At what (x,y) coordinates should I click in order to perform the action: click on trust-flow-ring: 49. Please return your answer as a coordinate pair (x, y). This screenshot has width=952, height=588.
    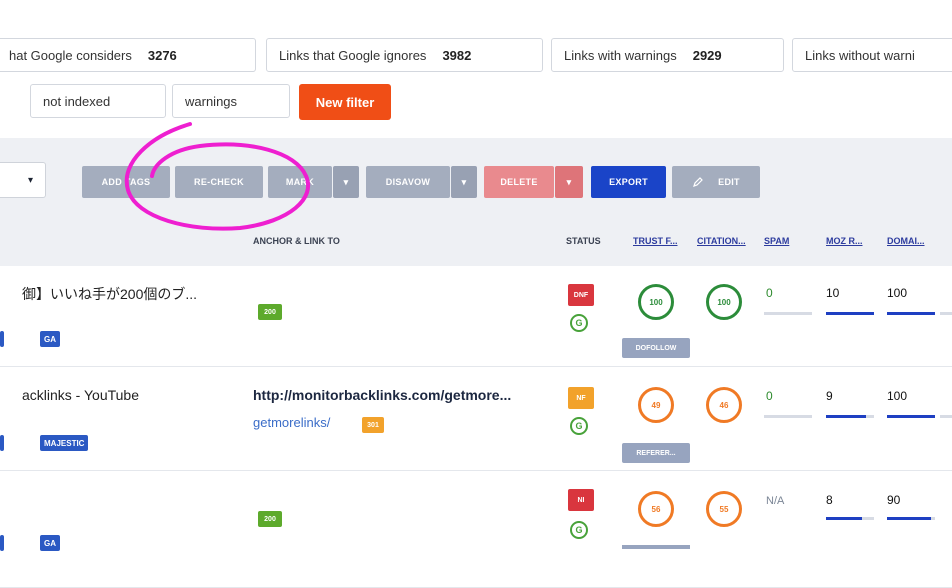
    Looking at the image, I should click on (656, 405).